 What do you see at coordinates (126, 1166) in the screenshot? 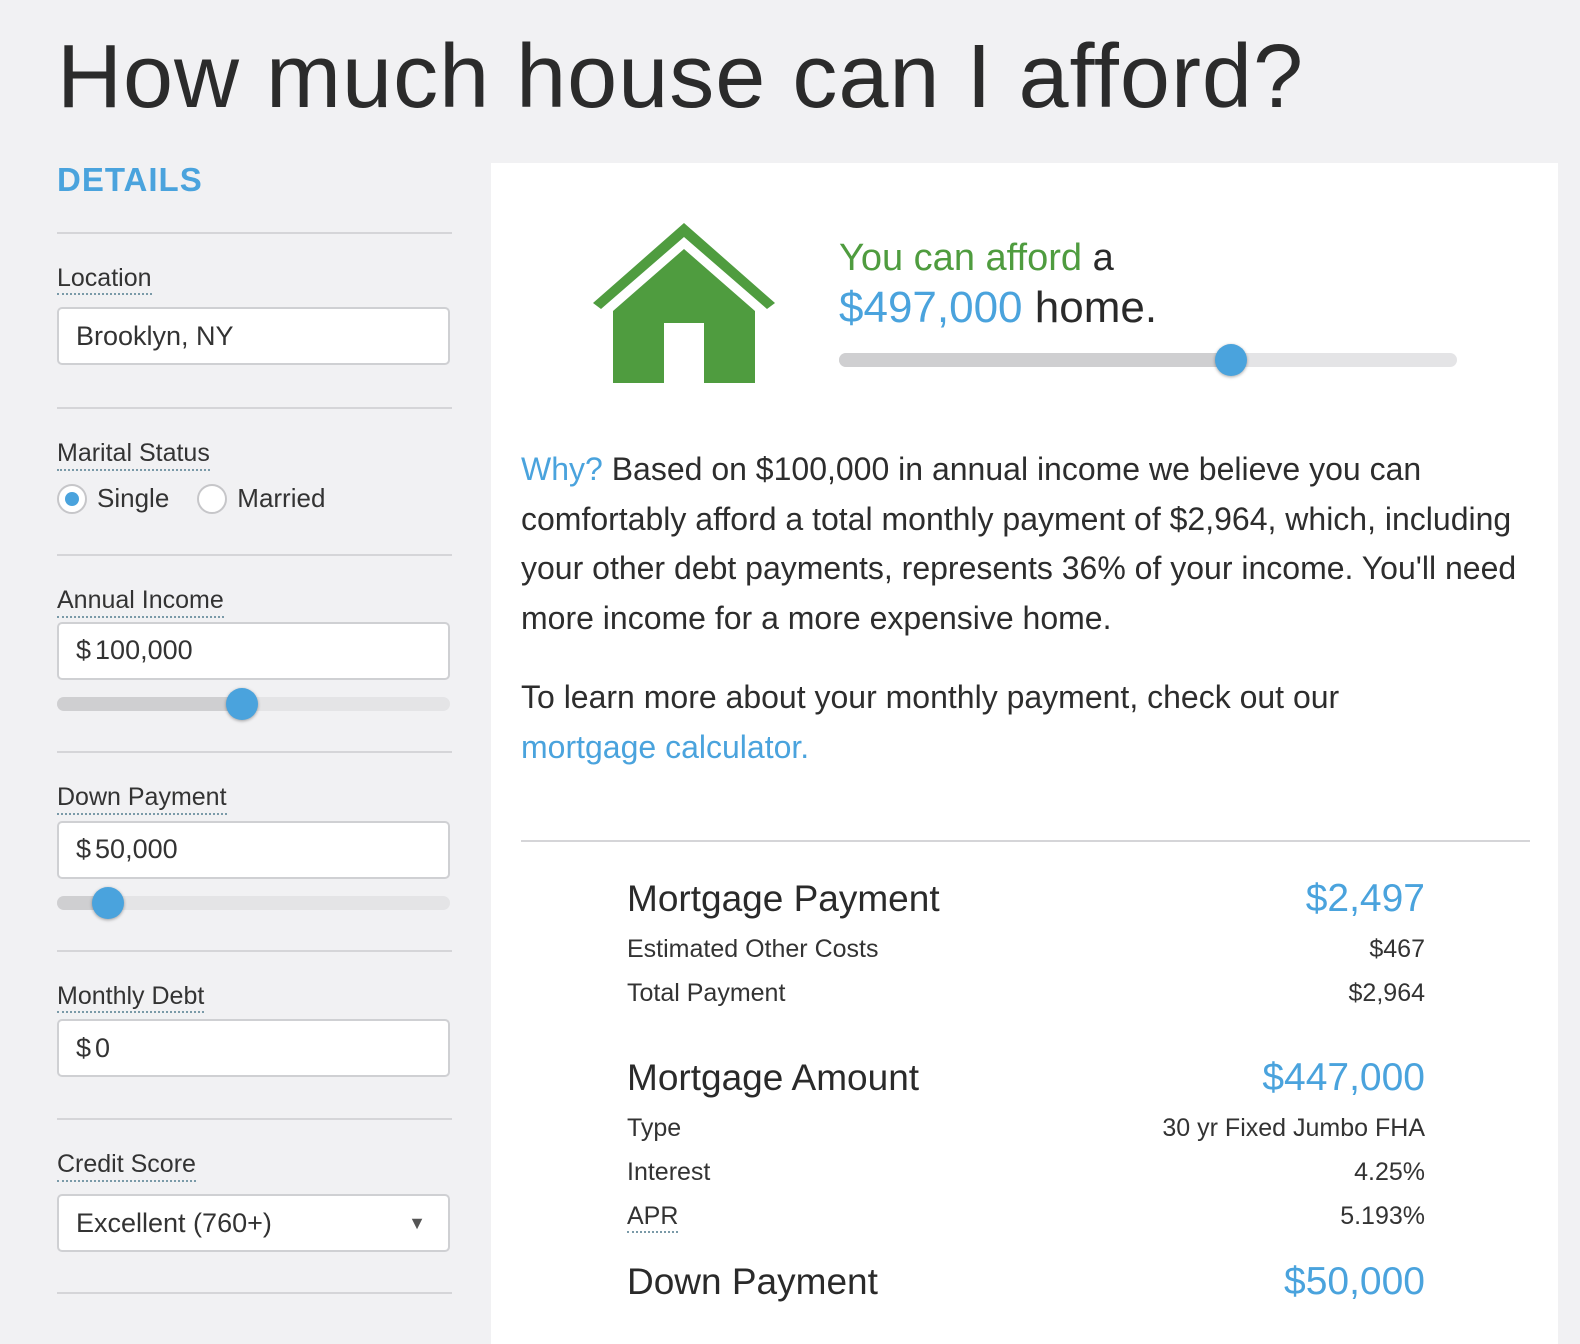
I see `credit-score-label: Credit Score` at bounding box center [126, 1166].